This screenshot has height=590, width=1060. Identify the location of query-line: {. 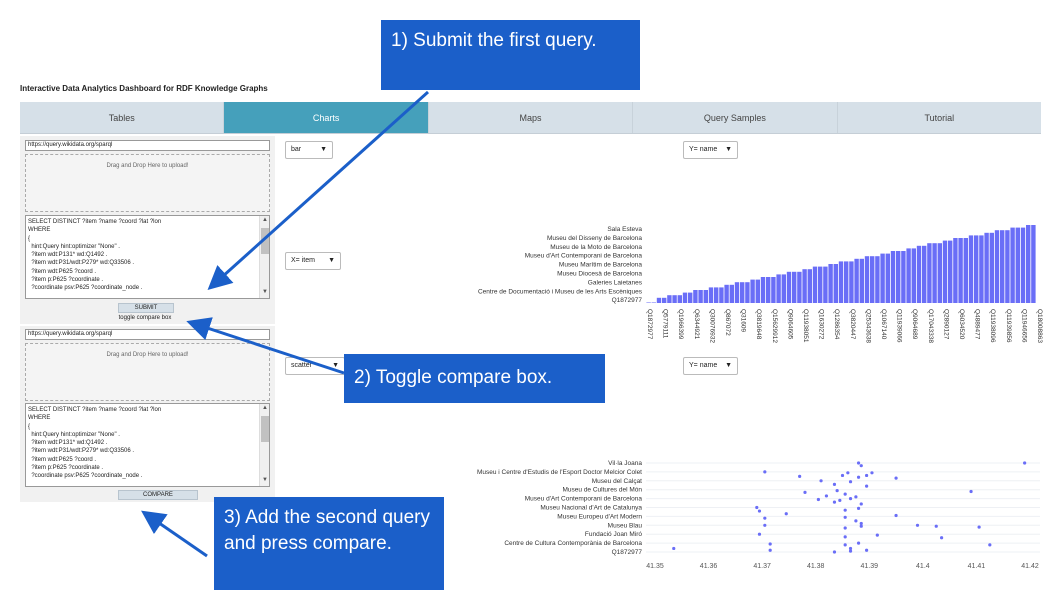
(29, 238).